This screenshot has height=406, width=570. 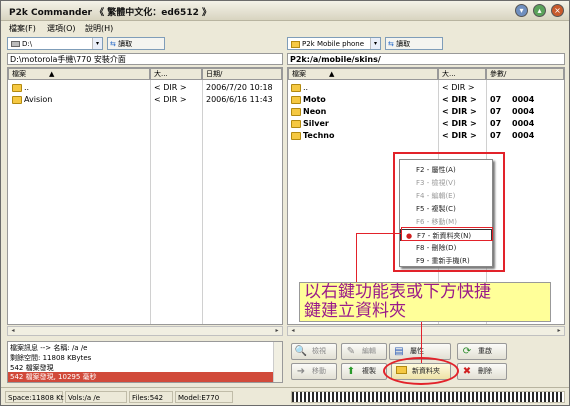 What do you see at coordinates (141, 377) in the screenshot?
I see `log-line-selected: 542 檔案發現, 10295 毫秒` at bounding box center [141, 377].